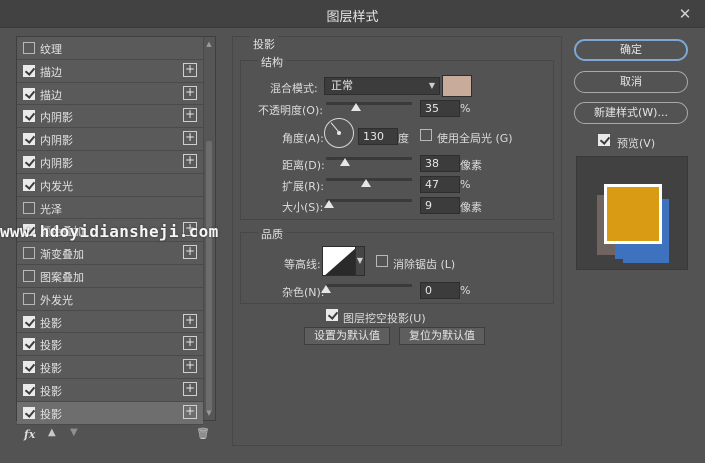  Describe the element at coordinates (110, 367) in the screenshot. I see `style-item-14: 投影 +` at that location.